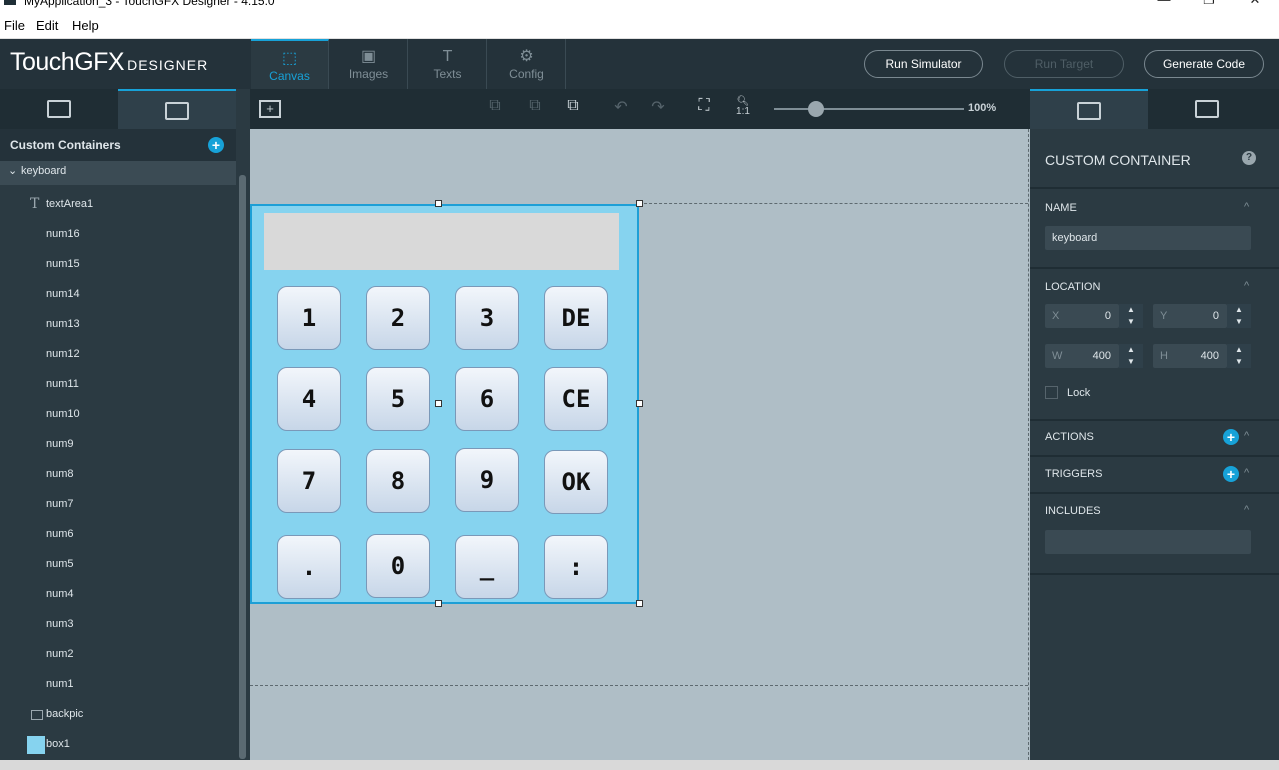  Describe the element at coordinates (118, 595) in the screenshot. I see `tree-item: num4` at that location.